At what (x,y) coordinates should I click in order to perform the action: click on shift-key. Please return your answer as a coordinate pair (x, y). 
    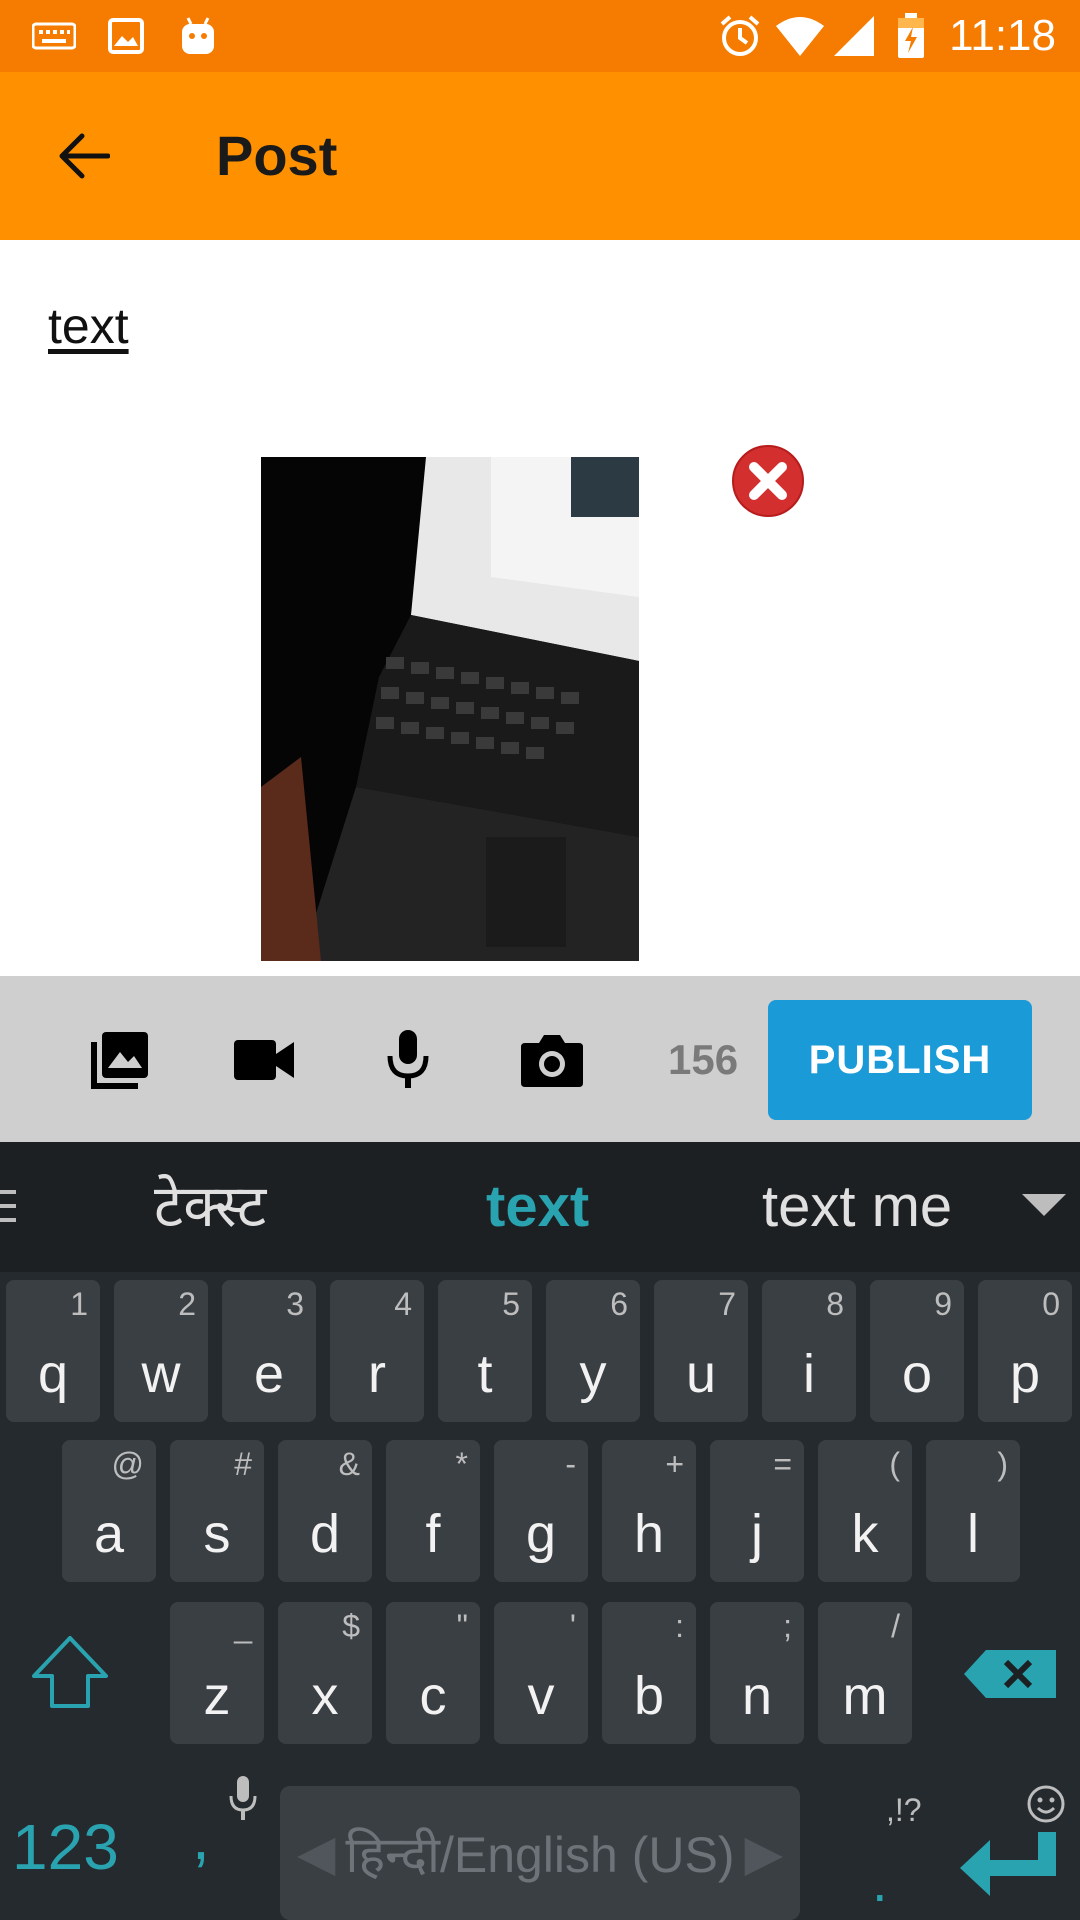
    Looking at the image, I should click on (70, 1672).